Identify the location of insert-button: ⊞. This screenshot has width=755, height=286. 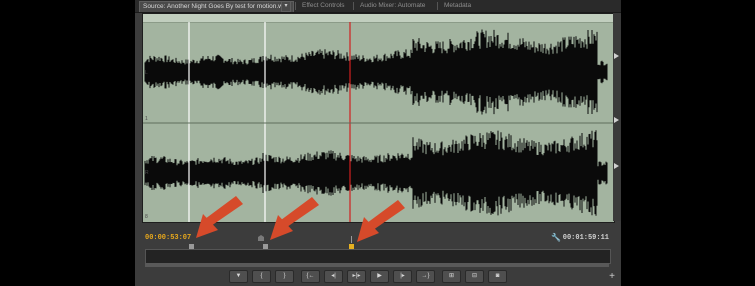
(451, 276).